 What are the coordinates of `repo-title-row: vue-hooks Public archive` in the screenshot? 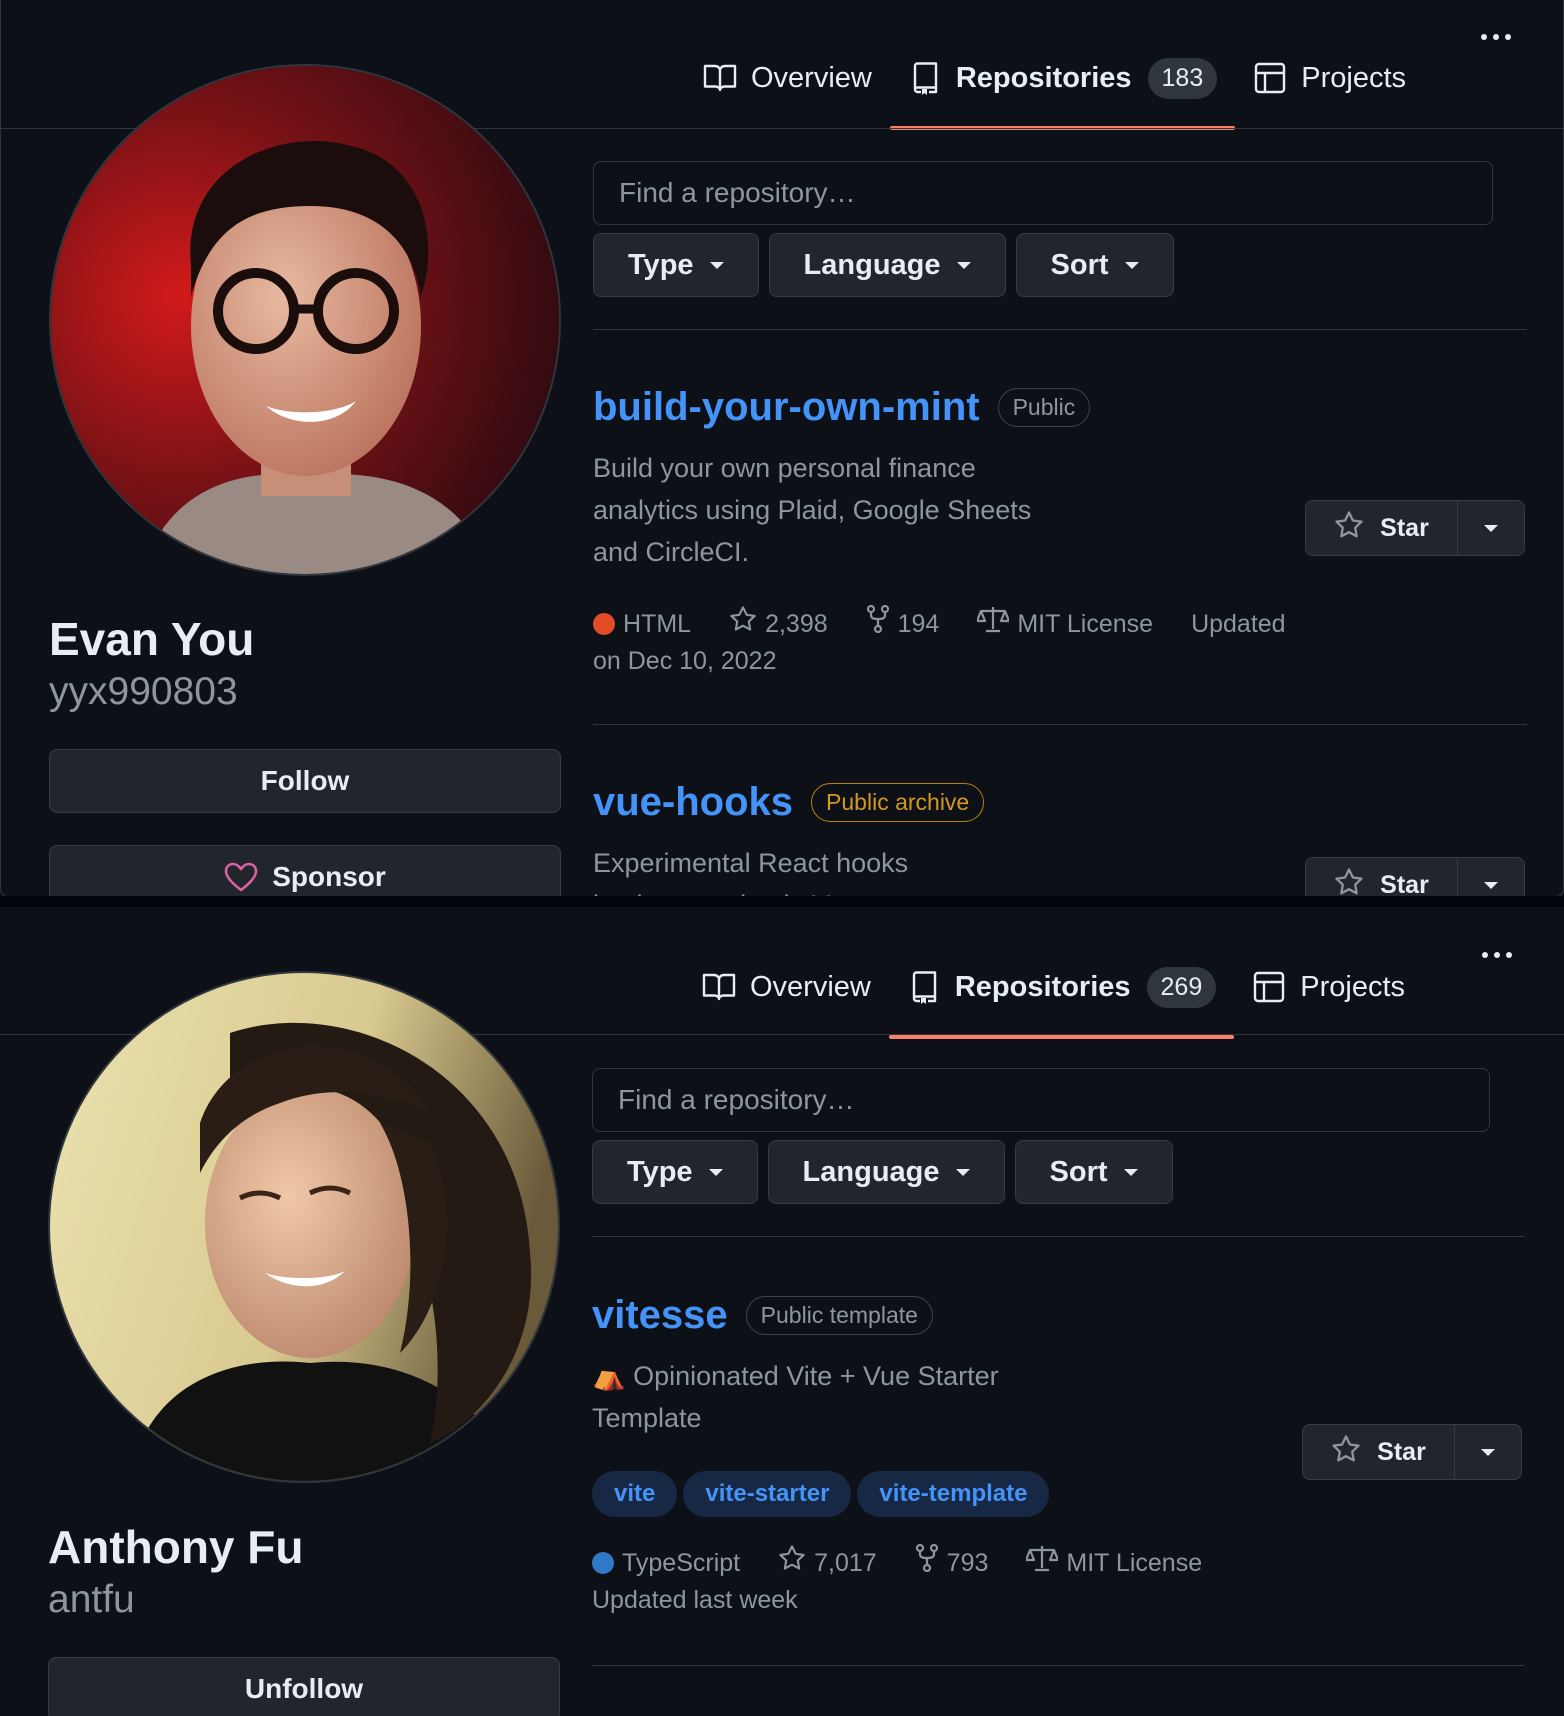 It's located at (789, 802).